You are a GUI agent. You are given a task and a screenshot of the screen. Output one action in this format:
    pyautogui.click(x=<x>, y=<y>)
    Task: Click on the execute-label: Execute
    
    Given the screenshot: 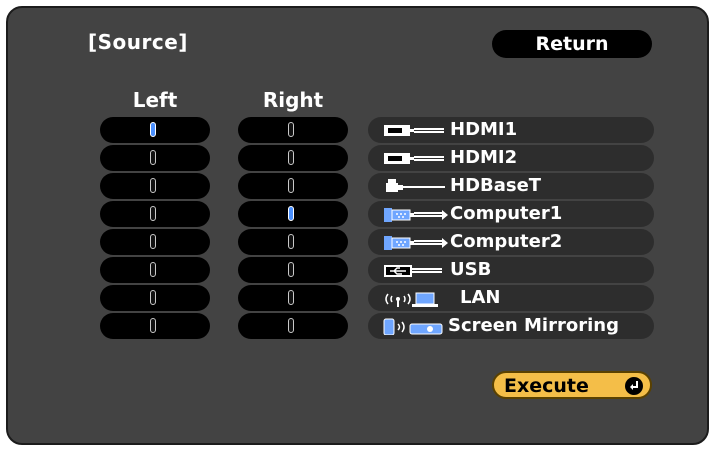 What is the action you would take?
    pyautogui.click(x=546, y=386)
    